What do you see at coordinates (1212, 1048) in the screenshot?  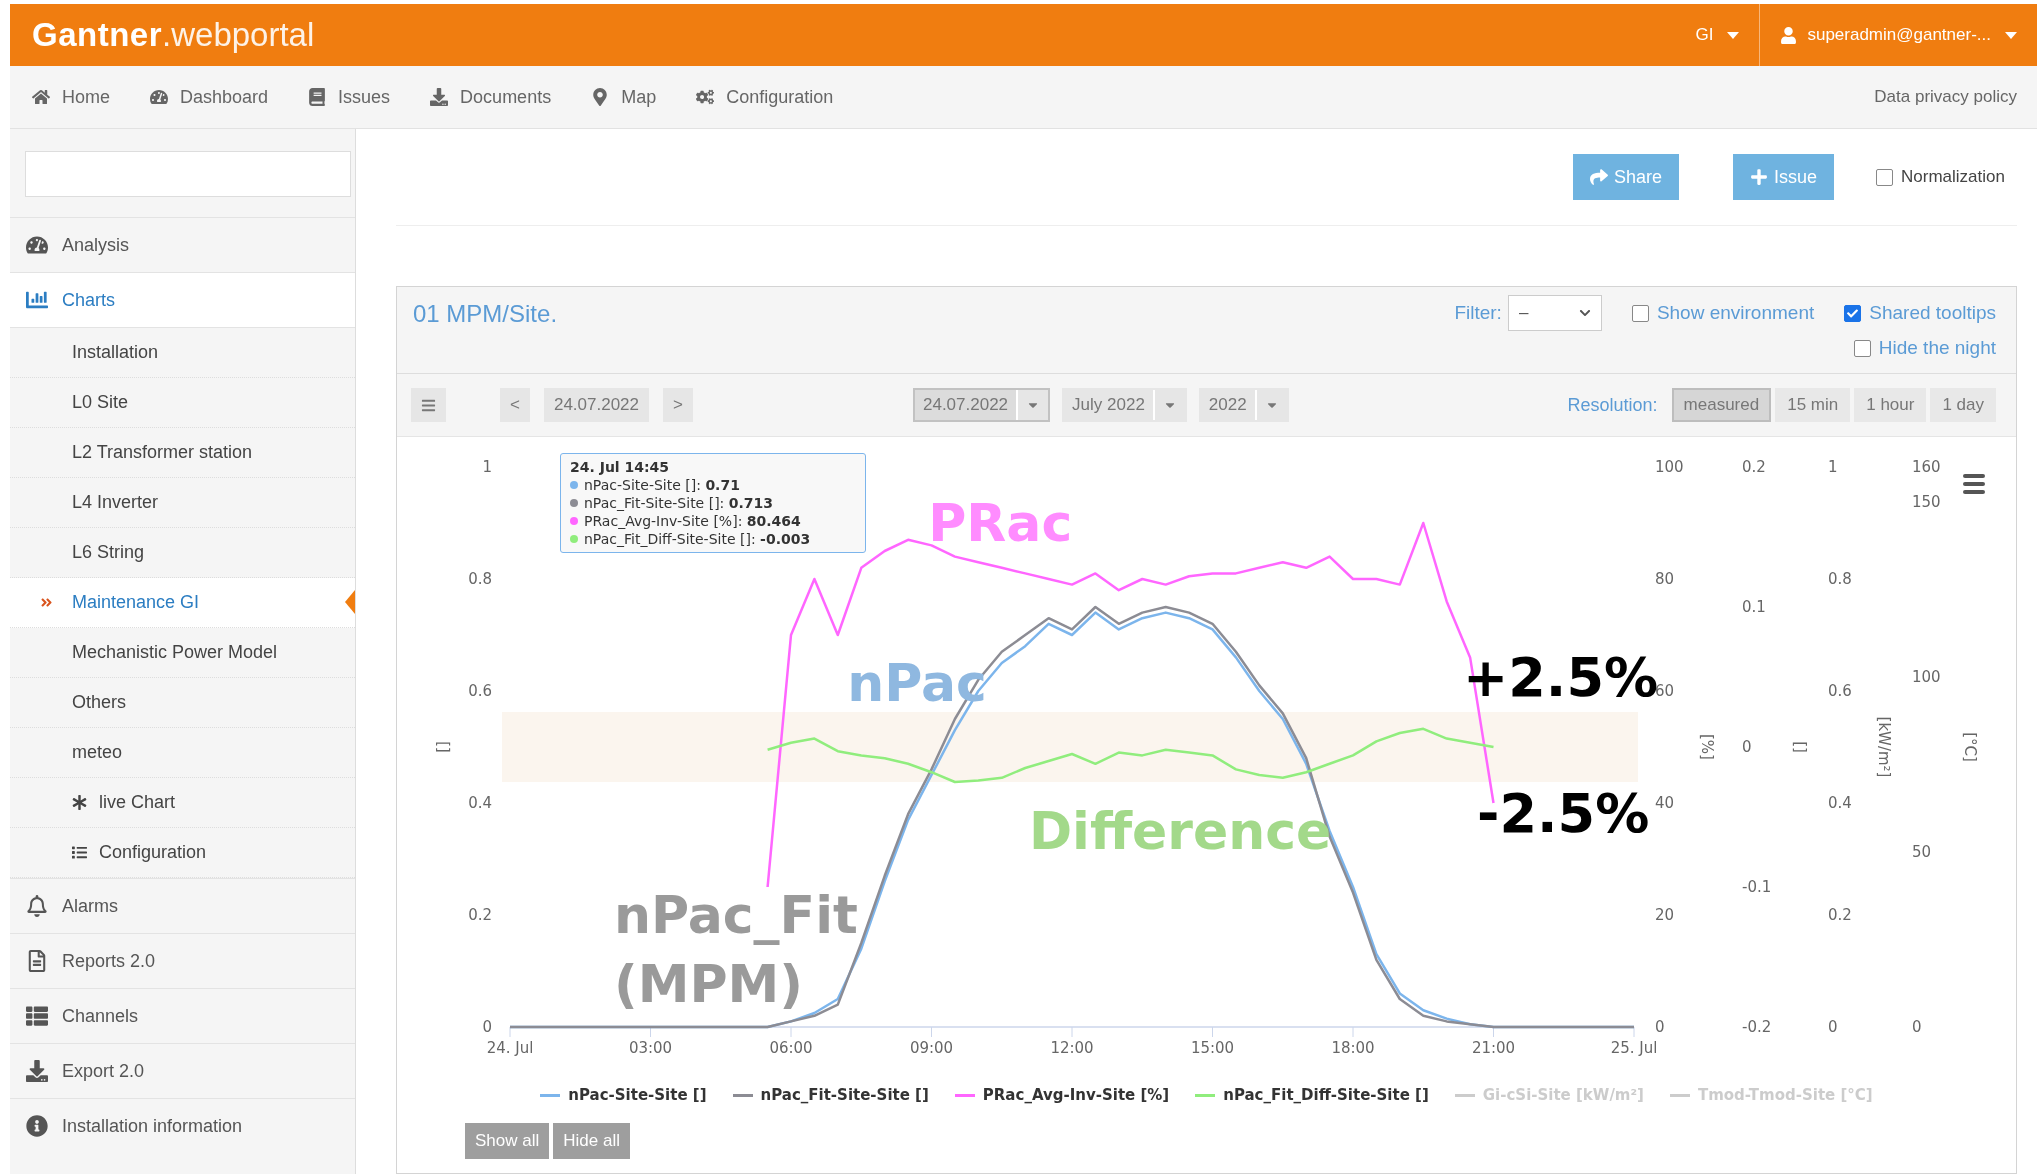 I see `x-tick-label: 15:00` at bounding box center [1212, 1048].